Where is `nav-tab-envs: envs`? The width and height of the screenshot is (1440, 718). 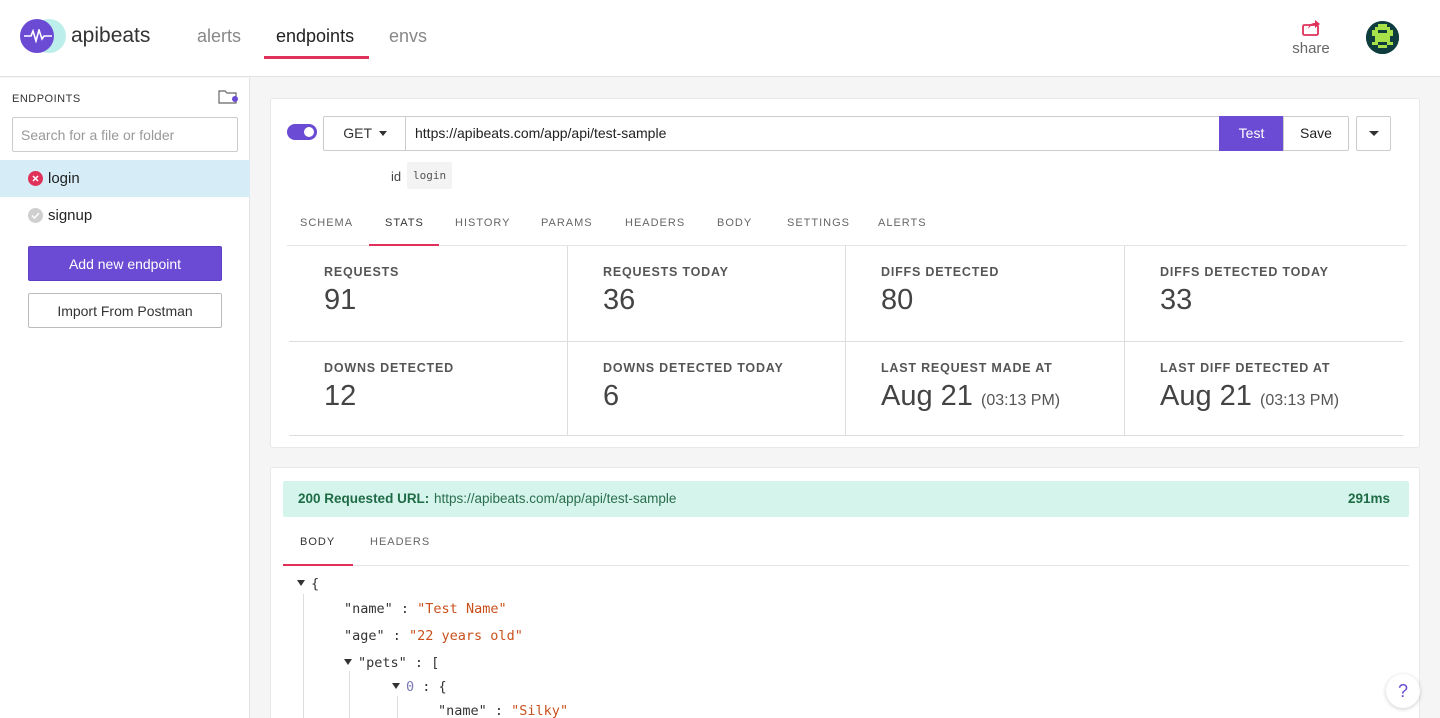
nav-tab-envs: envs is located at coordinates (408, 36).